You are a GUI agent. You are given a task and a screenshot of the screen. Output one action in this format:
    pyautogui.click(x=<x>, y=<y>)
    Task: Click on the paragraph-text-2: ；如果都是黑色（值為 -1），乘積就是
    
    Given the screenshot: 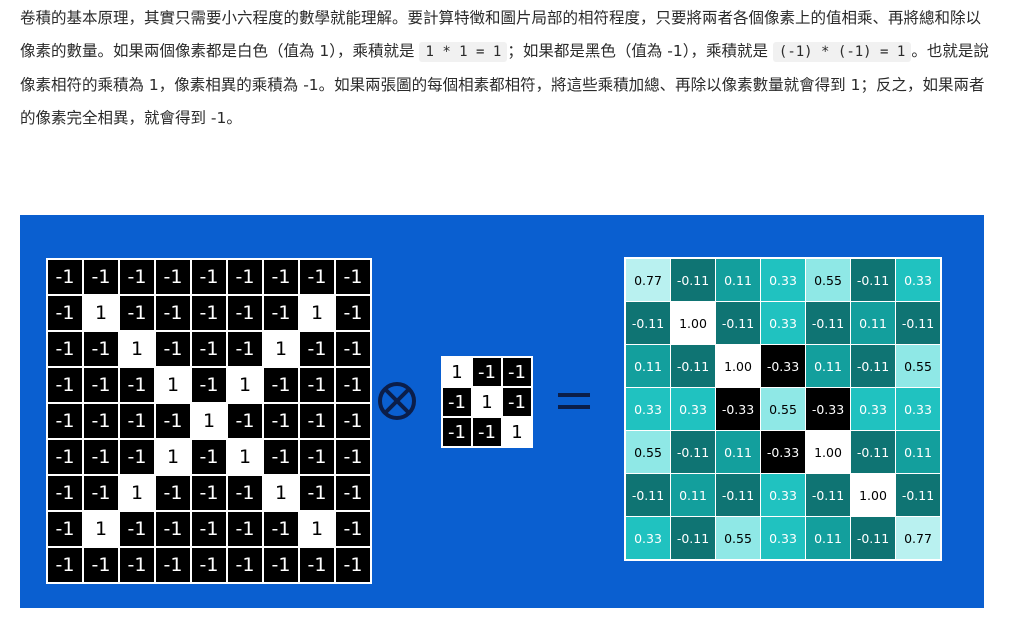 What is the action you would take?
    pyautogui.click(x=640, y=51)
    